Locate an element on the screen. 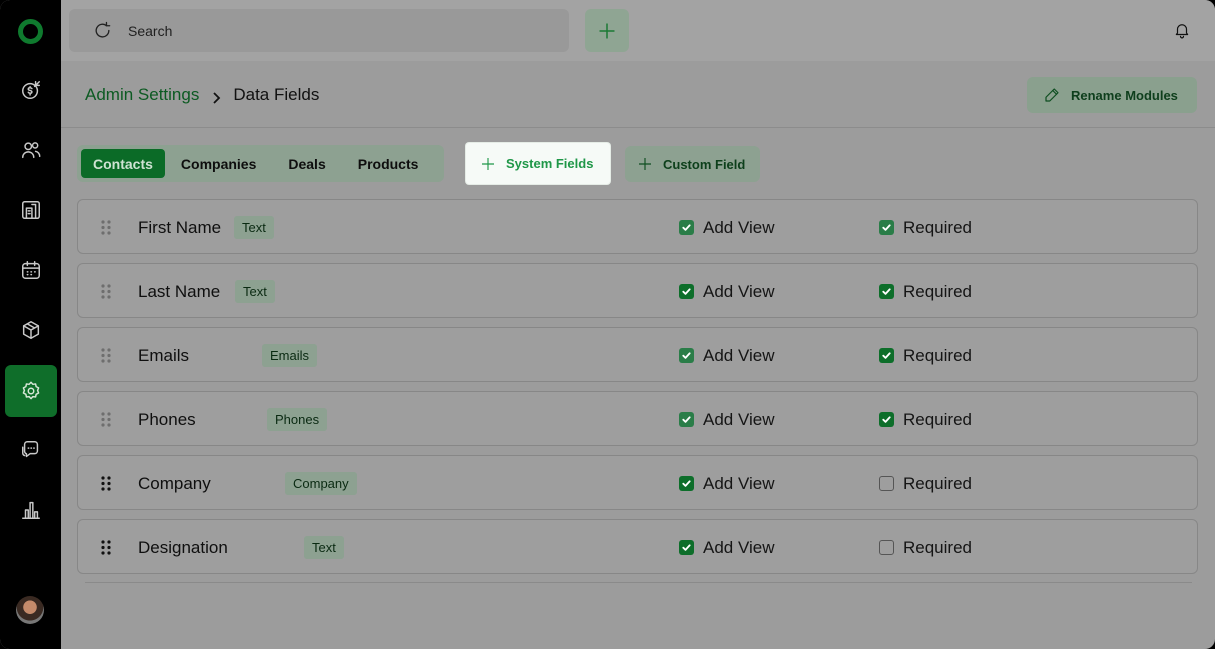 The height and width of the screenshot is (649, 1215). products-icon is located at coordinates (31, 330).